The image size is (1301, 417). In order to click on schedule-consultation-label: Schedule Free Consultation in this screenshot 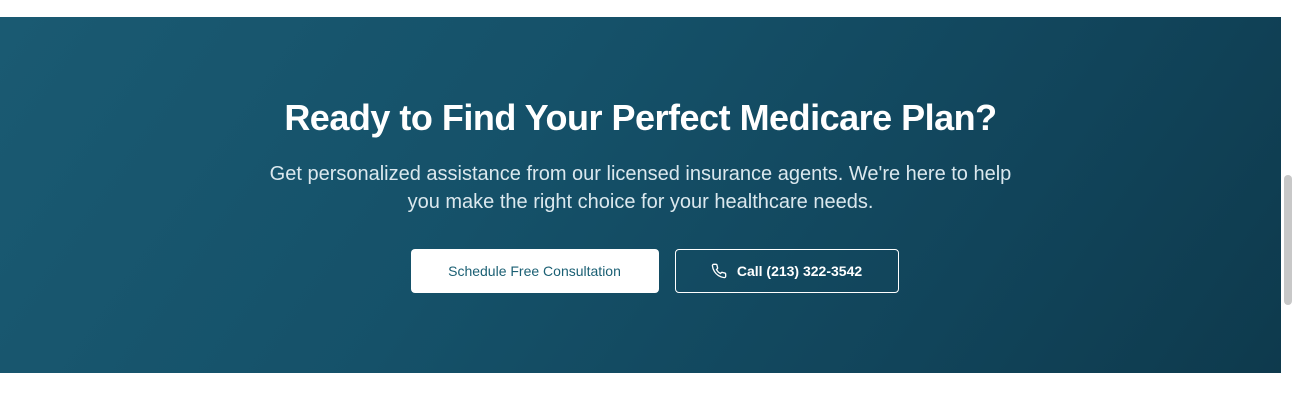, I will do `click(534, 271)`.